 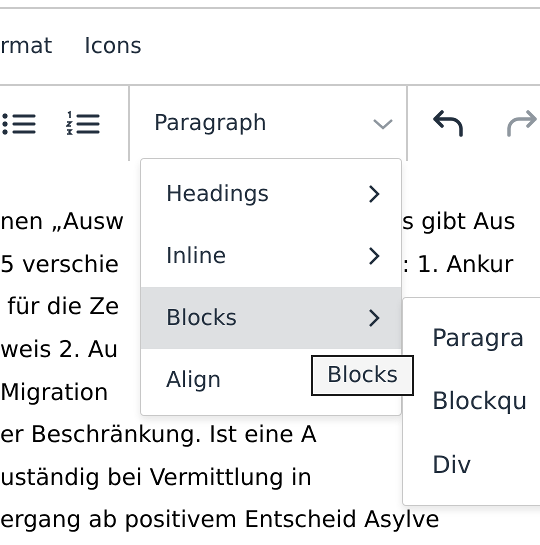 I want to click on numbered-list-button, so click(x=83, y=124).